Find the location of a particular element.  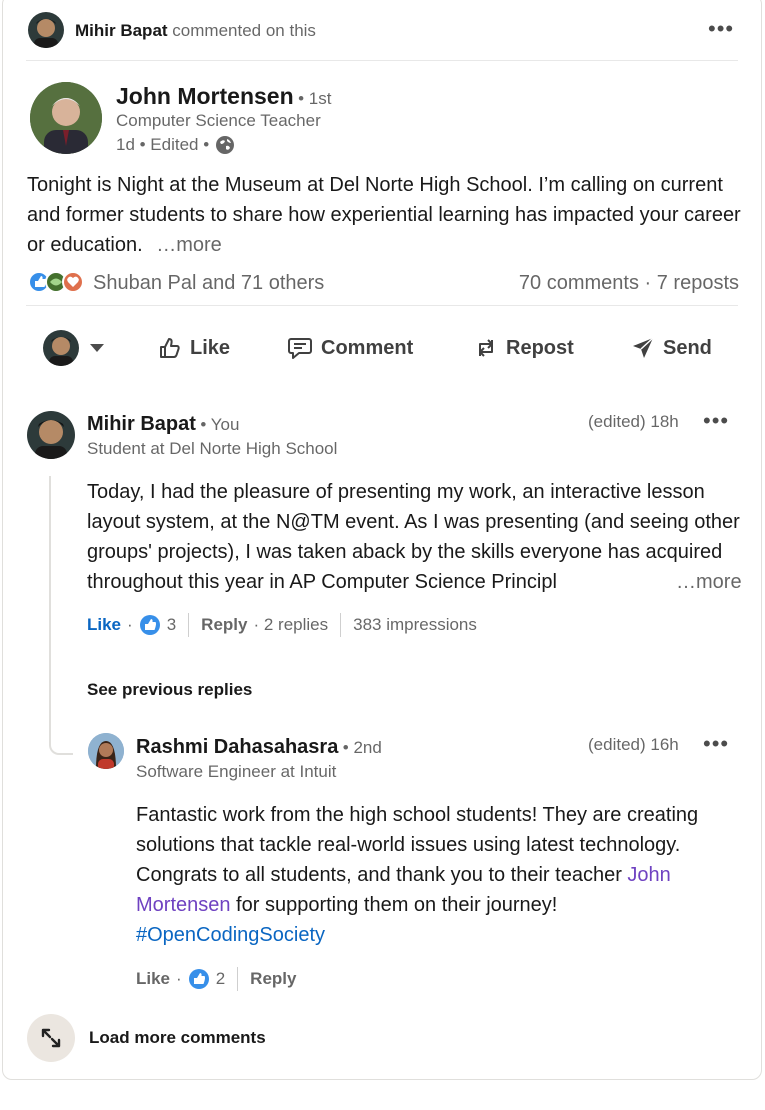

reply-more-icon: ••• is located at coordinates (716, 744).